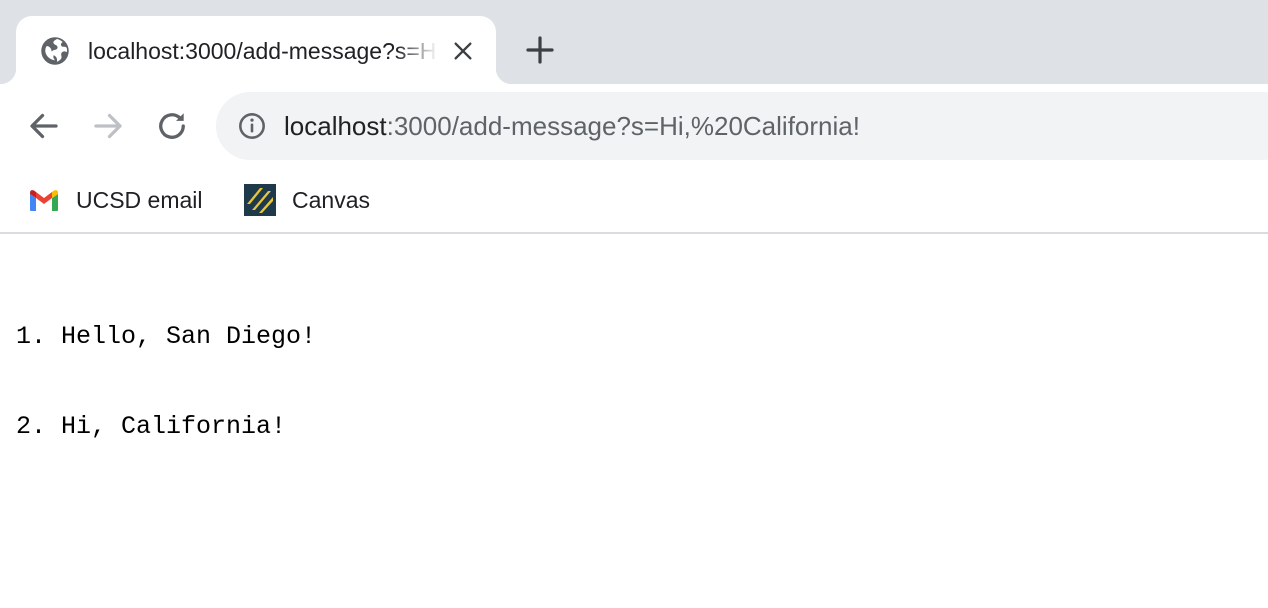  Describe the element at coordinates (139, 199) in the screenshot. I see `bookmark-label: UCSD email` at that location.